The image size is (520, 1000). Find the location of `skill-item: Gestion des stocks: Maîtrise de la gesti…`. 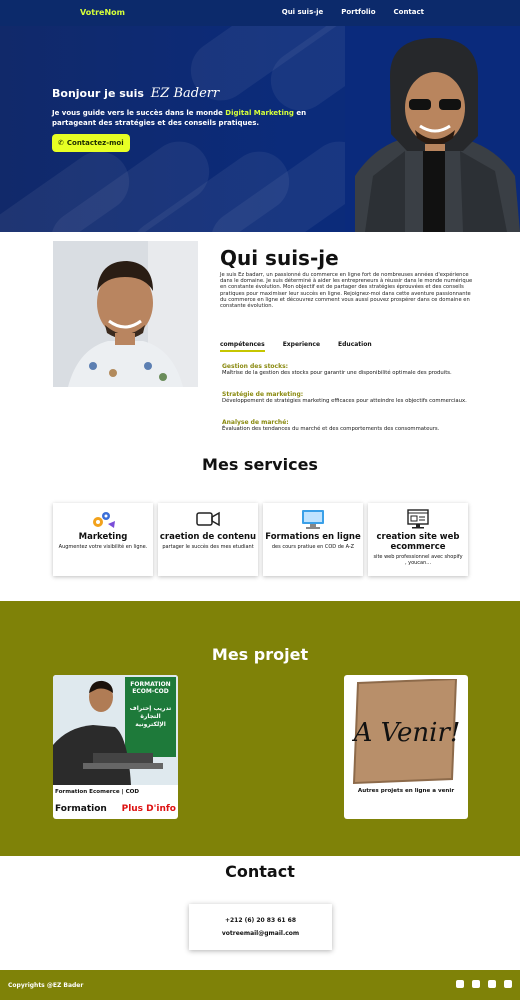

skill-item: Gestion des stocks: Maîtrise de la gesti… is located at coordinates (347, 370).